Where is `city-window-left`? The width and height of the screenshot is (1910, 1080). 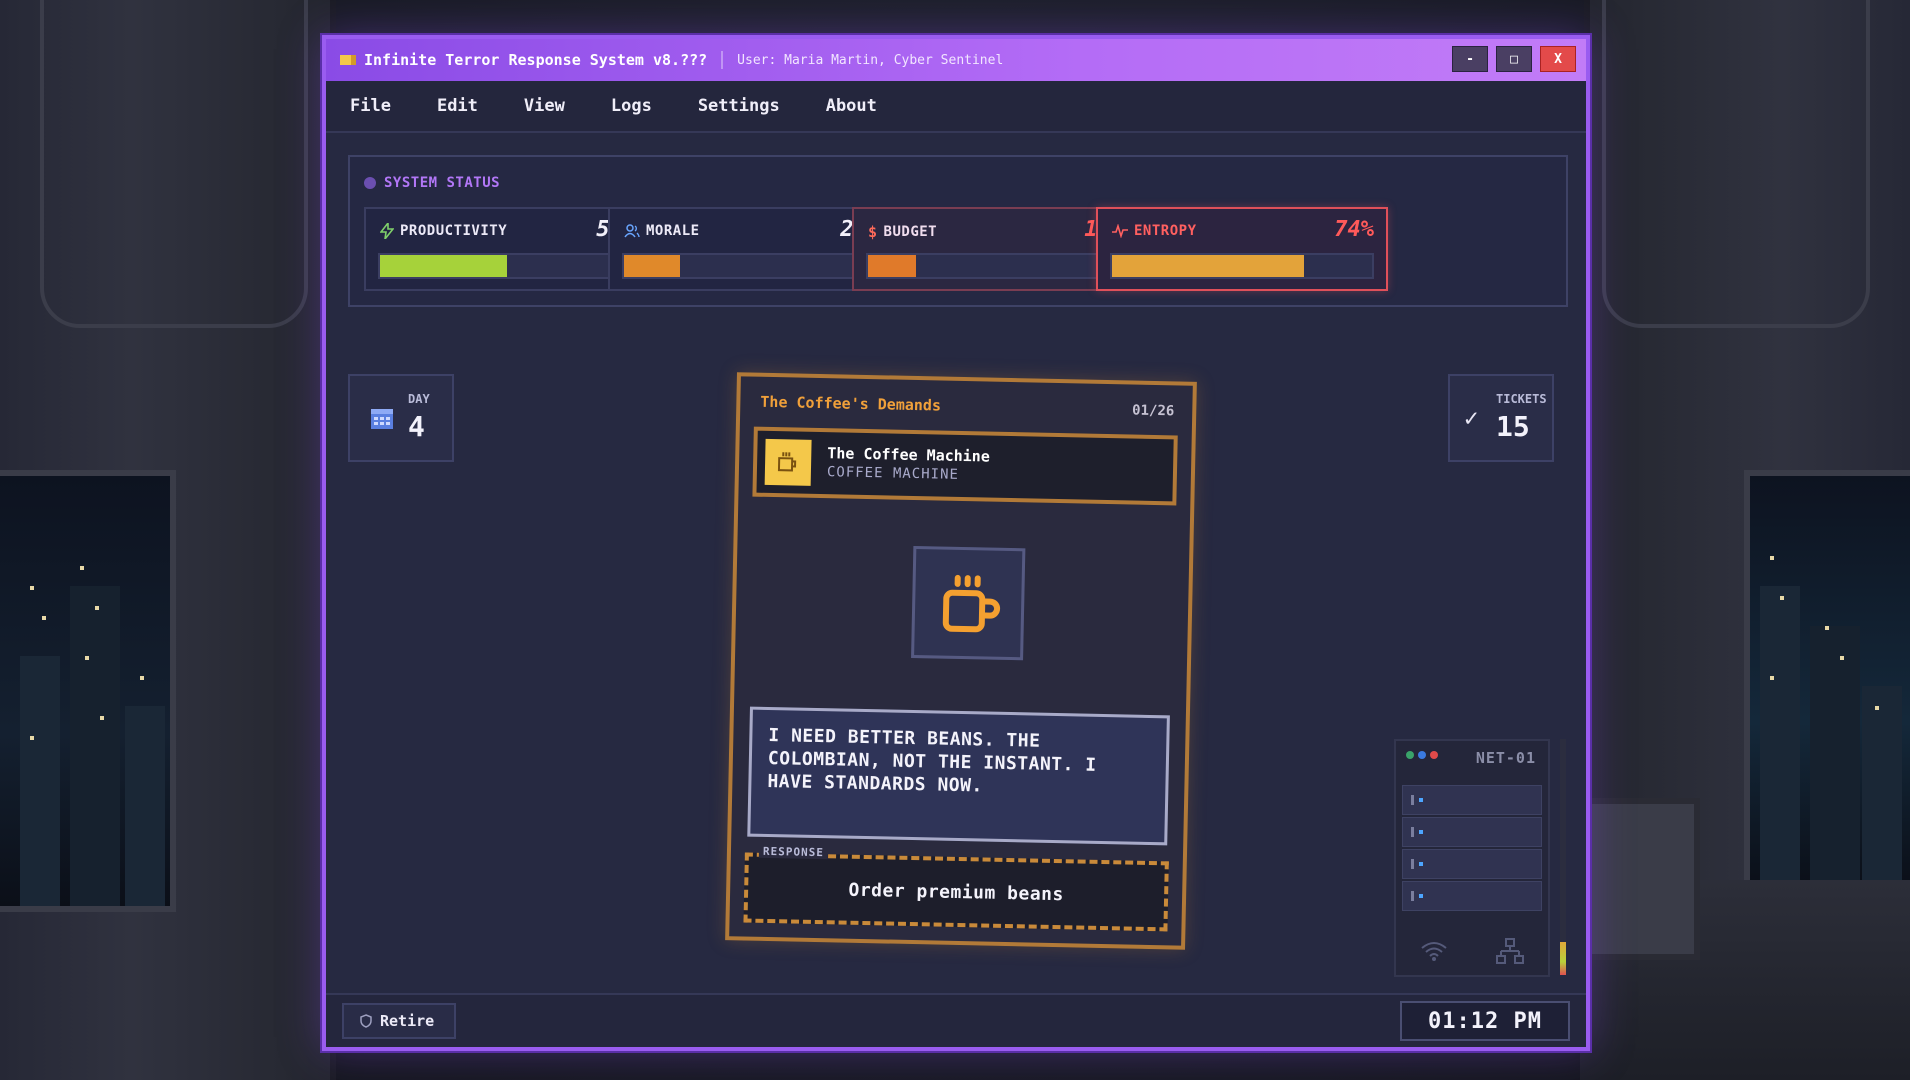 city-window-left is located at coordinates (88, 691).